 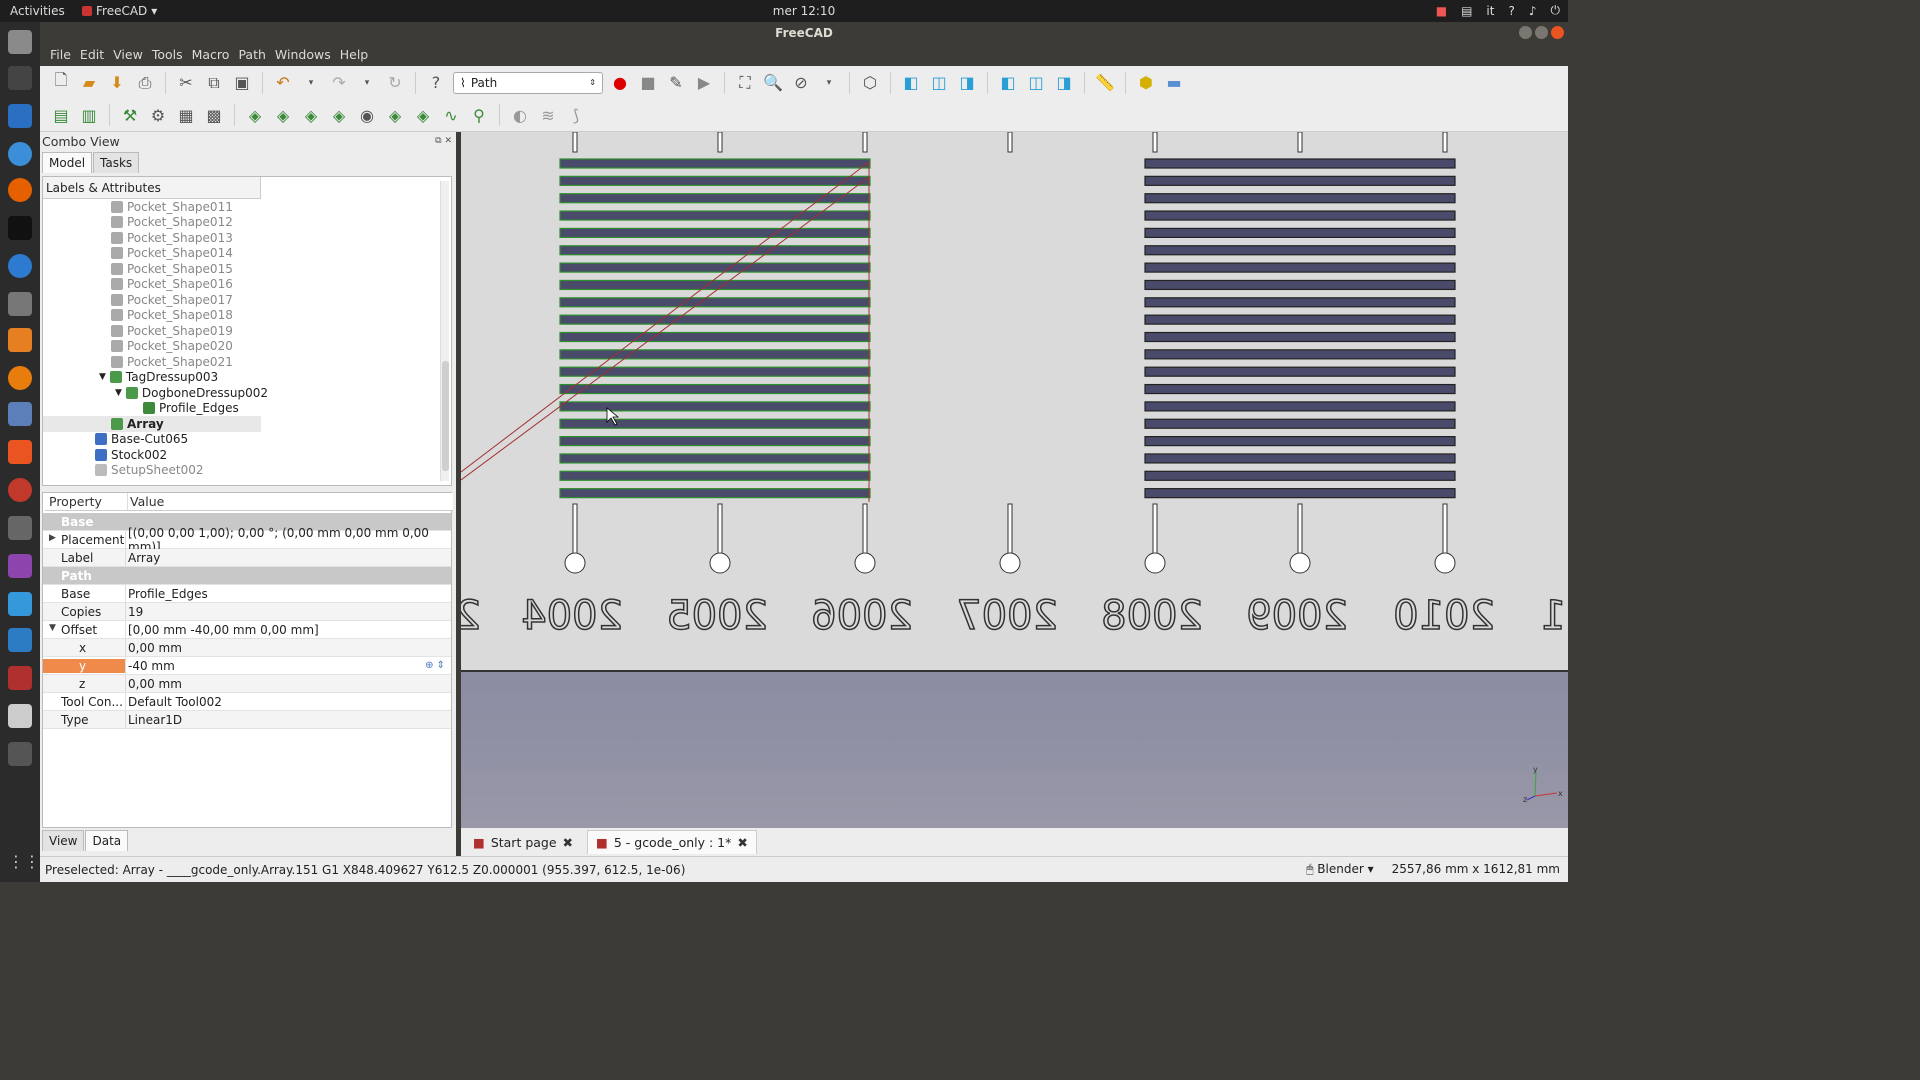 What do you see at coordinates (568, 842) in the screenshot?
I see `close-tab-icon: ✖` at bounding box center [568, 842].